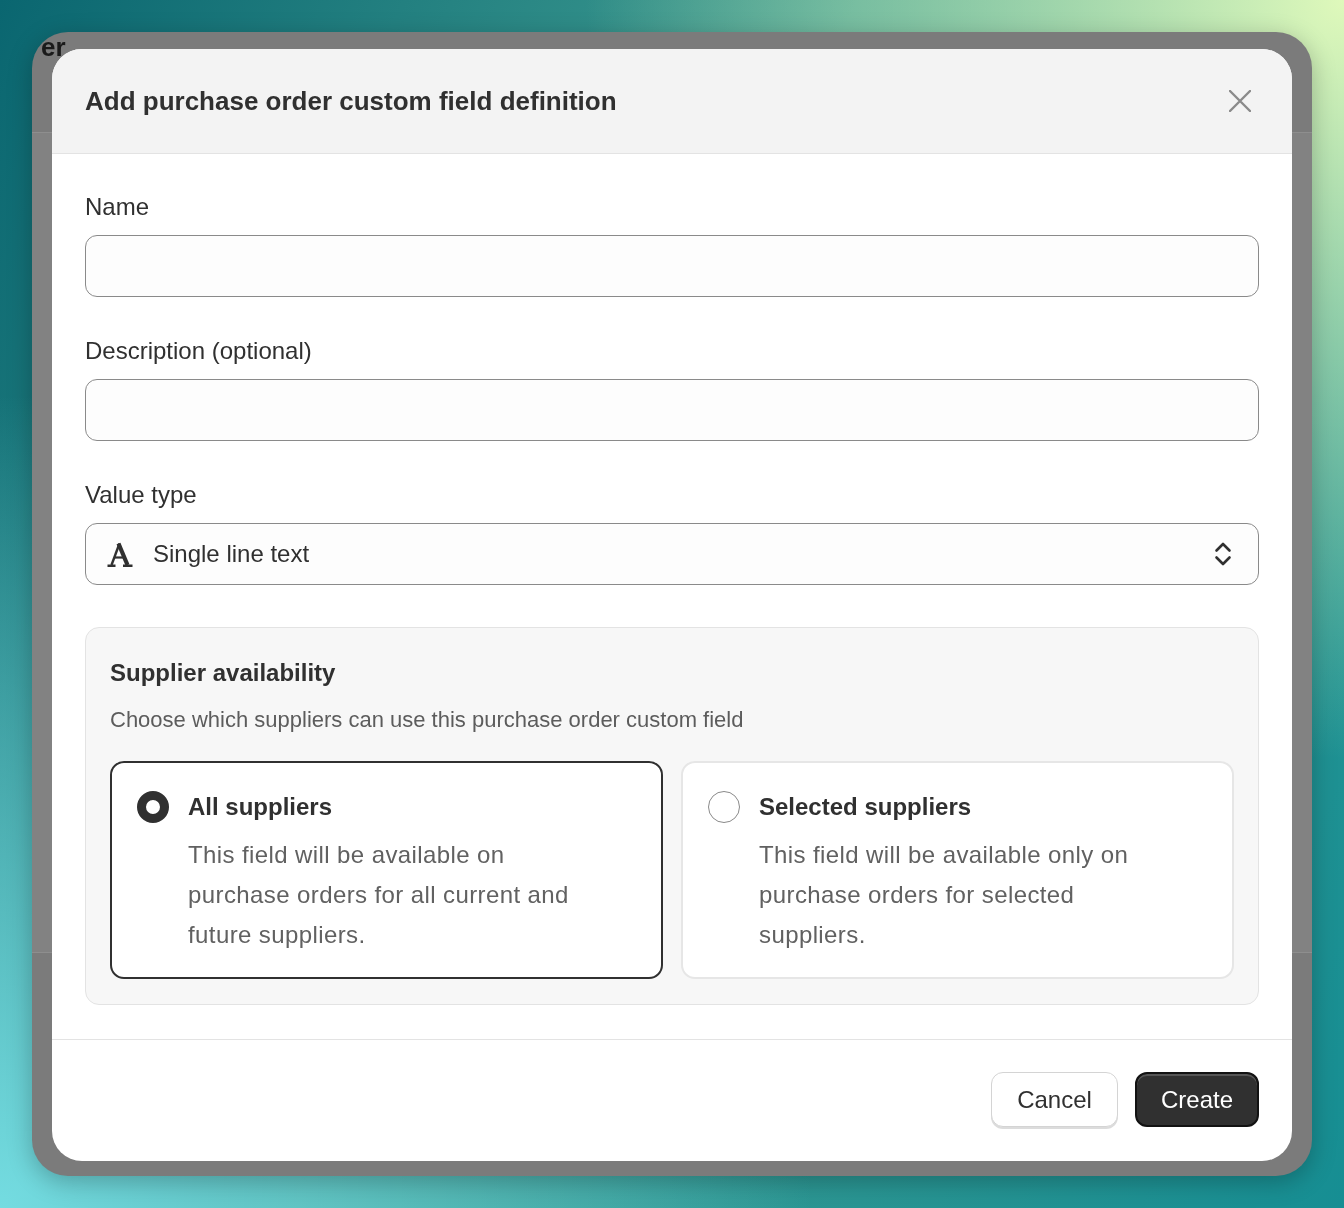 The height and width of the screenshot is (1208, 1344). What do you see at coordinates (118, 207) in the screenshot?
I see `field-label: Name` at bounding box center [118, 207].